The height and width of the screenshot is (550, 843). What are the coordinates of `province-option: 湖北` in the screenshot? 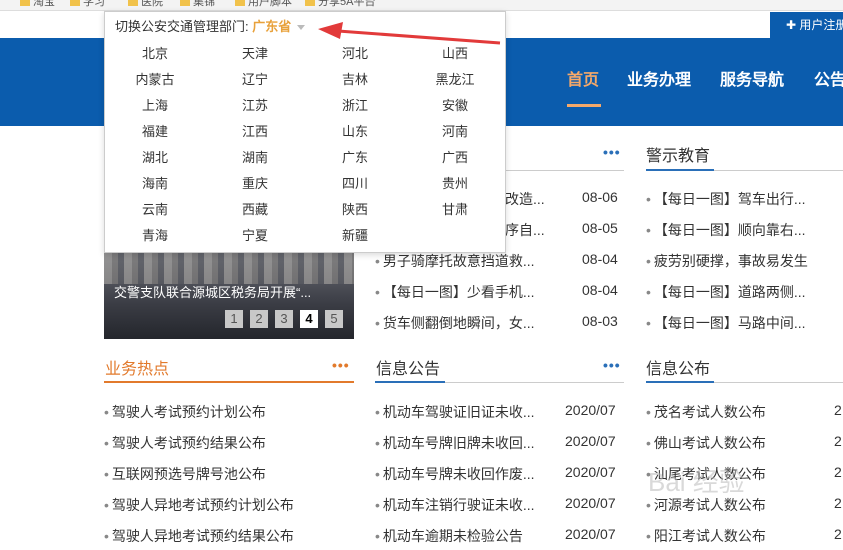 It's located at (155, 156).